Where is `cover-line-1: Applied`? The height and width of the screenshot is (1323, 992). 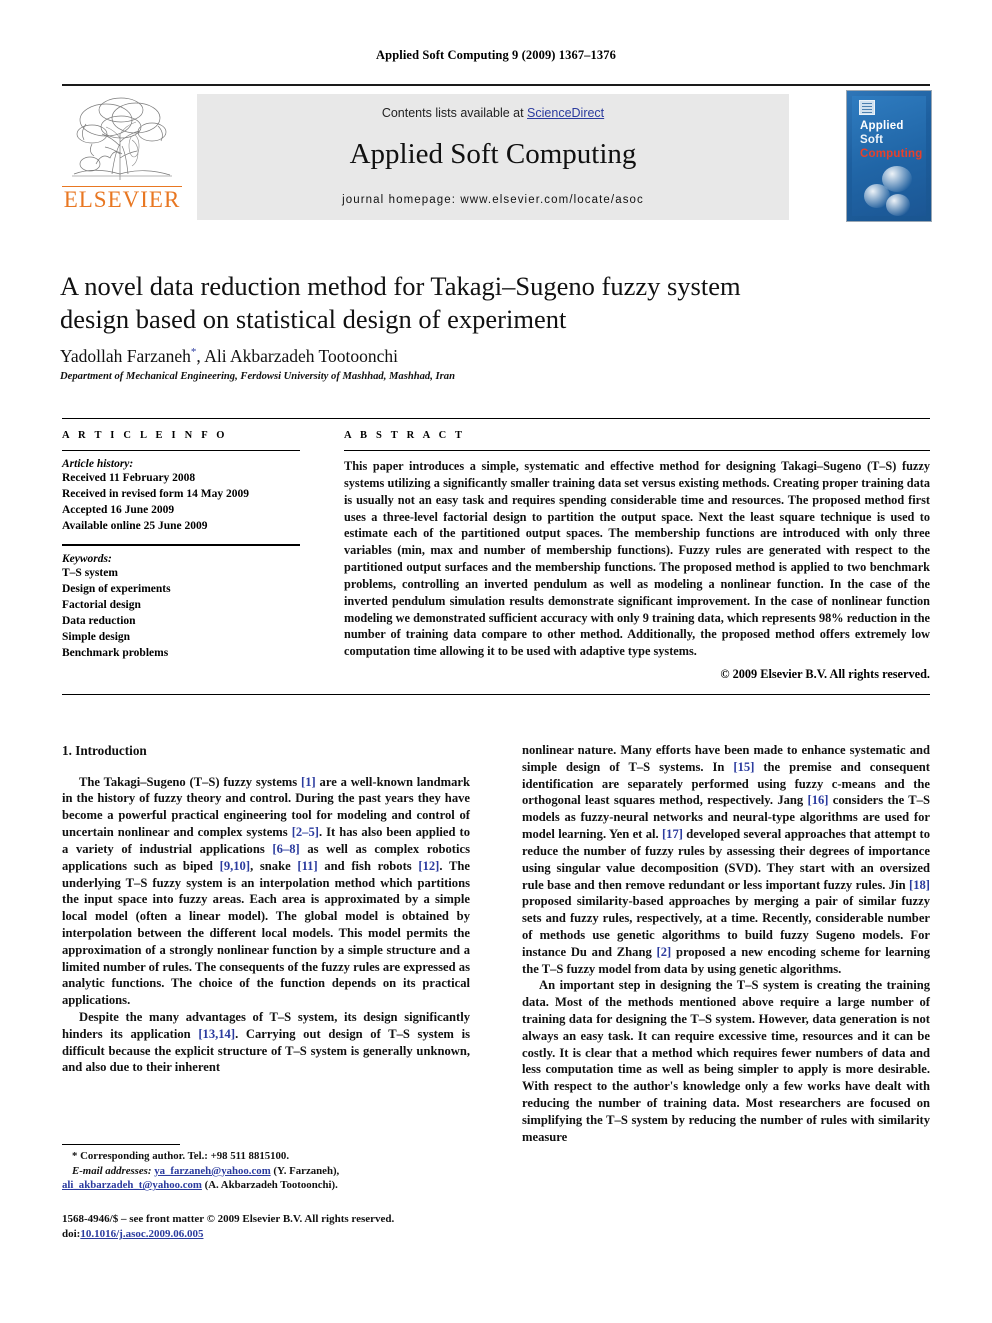 cover-line-1: Applied is located at coordinates (882, 126).